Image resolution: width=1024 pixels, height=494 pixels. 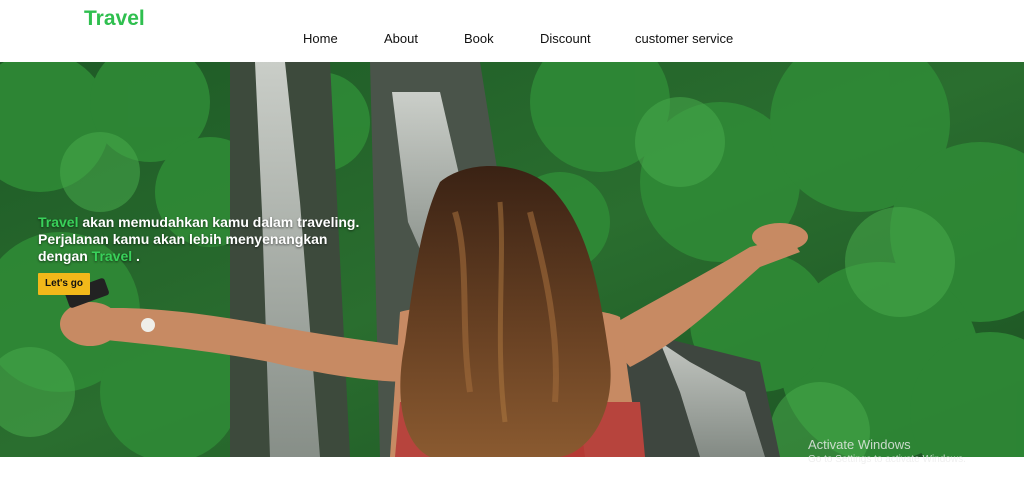 I want to click on hero-line-2: Perjalanan kamu akan lebih menyenangkan, so click(x=183, y=239).